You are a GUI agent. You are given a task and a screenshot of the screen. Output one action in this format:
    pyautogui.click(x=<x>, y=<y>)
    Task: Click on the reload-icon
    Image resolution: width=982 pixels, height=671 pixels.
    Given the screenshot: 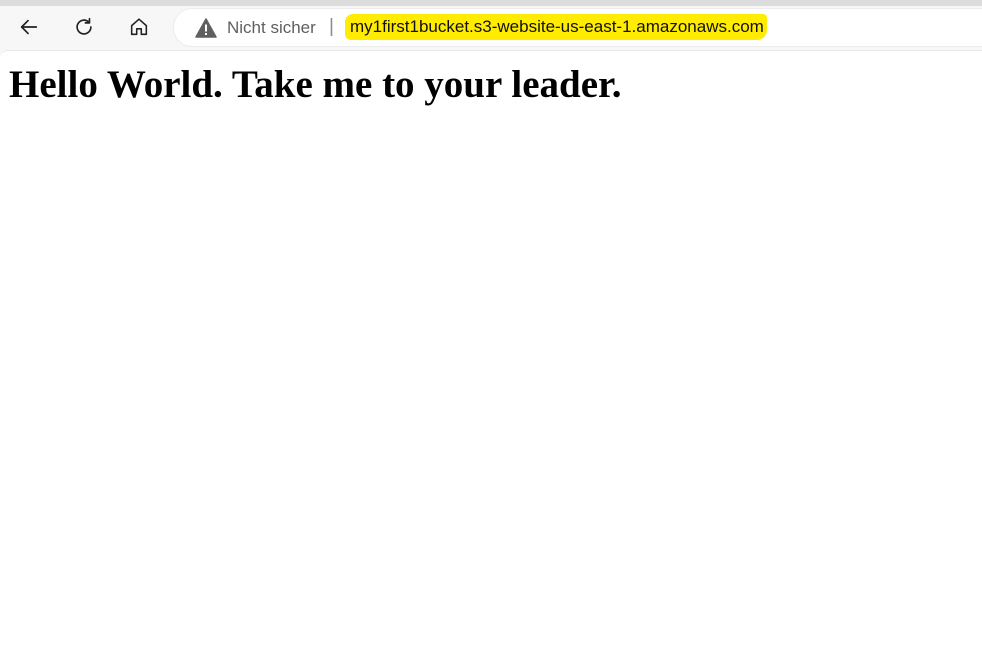 What is the action you would take?
    pyautogui.click(x=84, y=26)
    